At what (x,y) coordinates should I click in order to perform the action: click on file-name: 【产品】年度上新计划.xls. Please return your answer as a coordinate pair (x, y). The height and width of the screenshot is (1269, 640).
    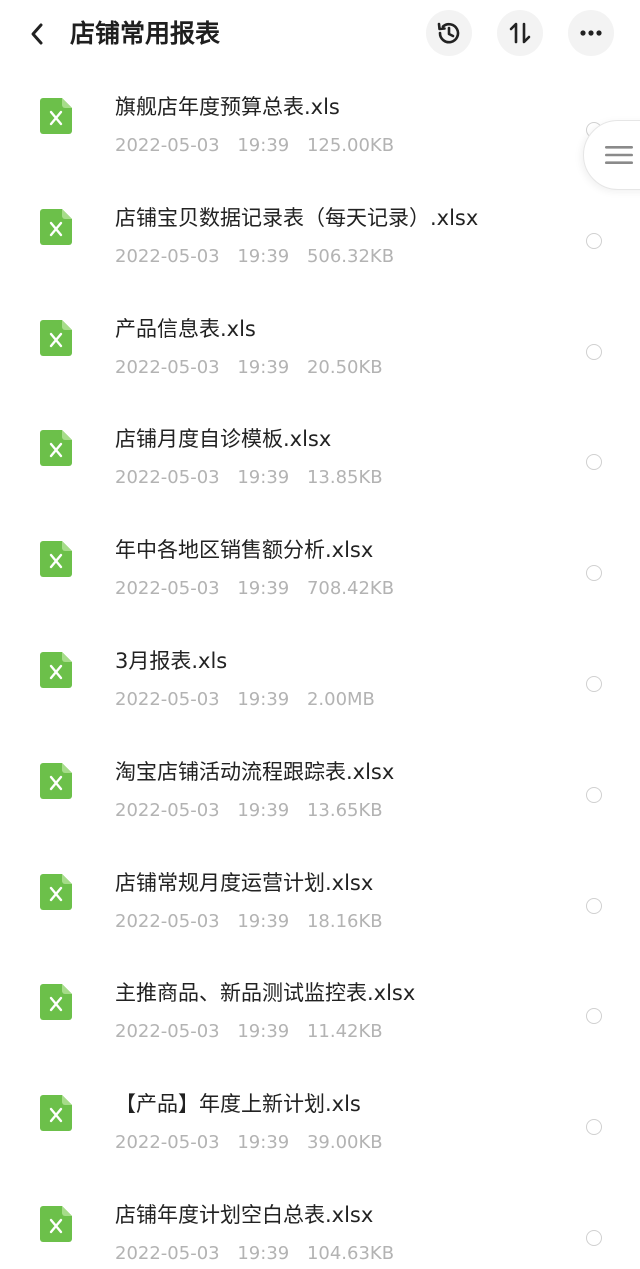
    Looking at the image, I should click on (238, 1104).